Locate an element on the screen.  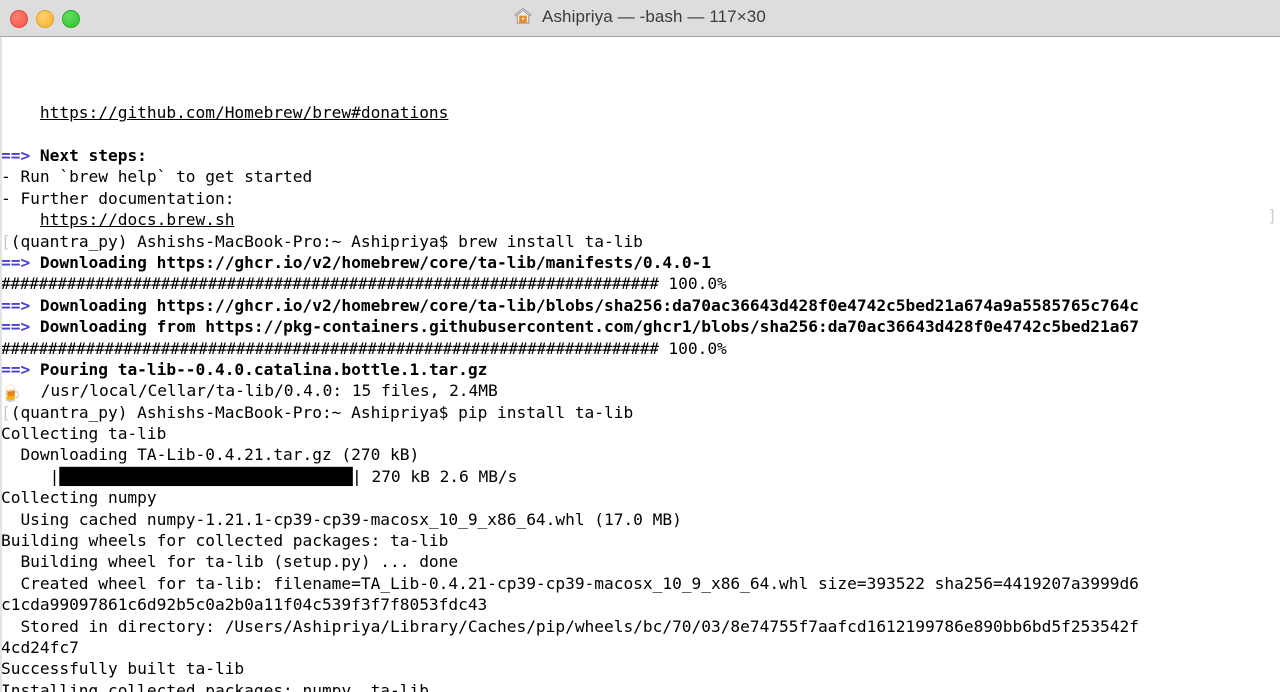
terminal-text-segment: 4cd24fc7 is located at coordinates (40, 647).